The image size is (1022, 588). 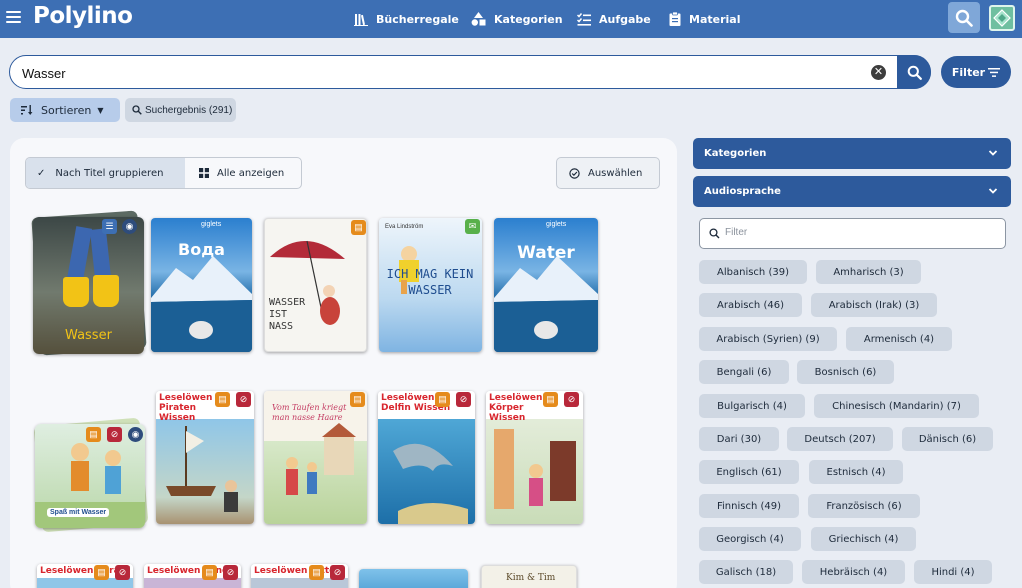 I want to click on language-chip: Armenisch (4), so click(x=899, y=339).